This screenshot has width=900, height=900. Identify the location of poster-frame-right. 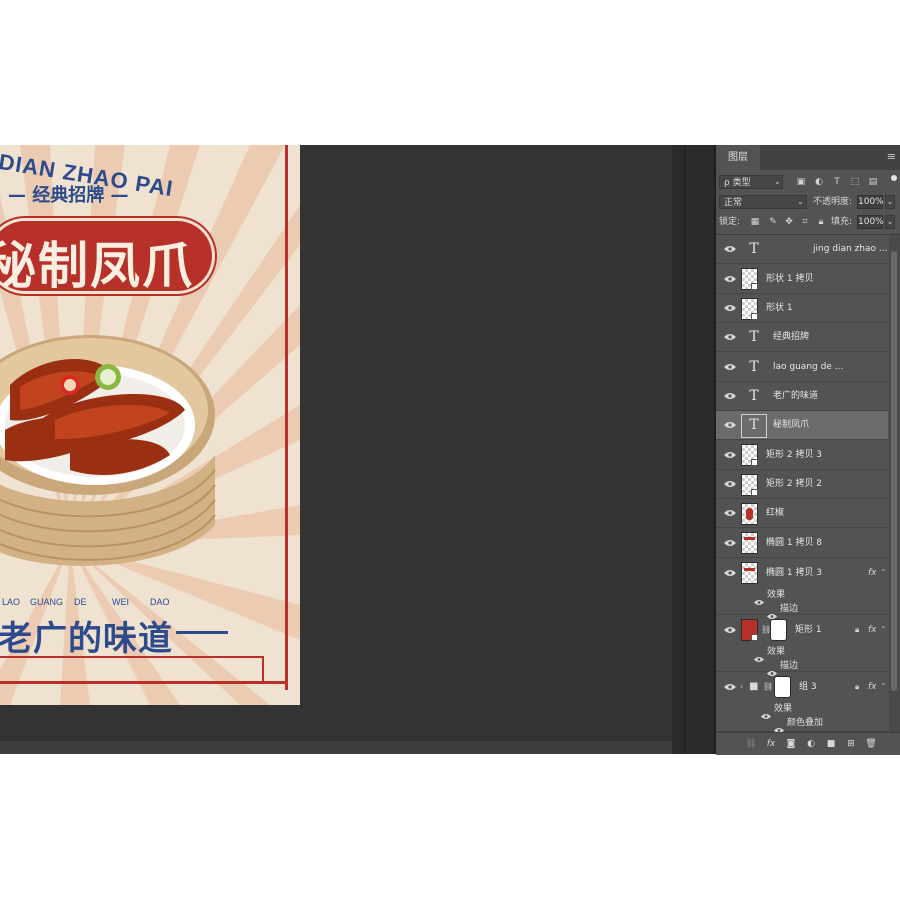
(286, 417).